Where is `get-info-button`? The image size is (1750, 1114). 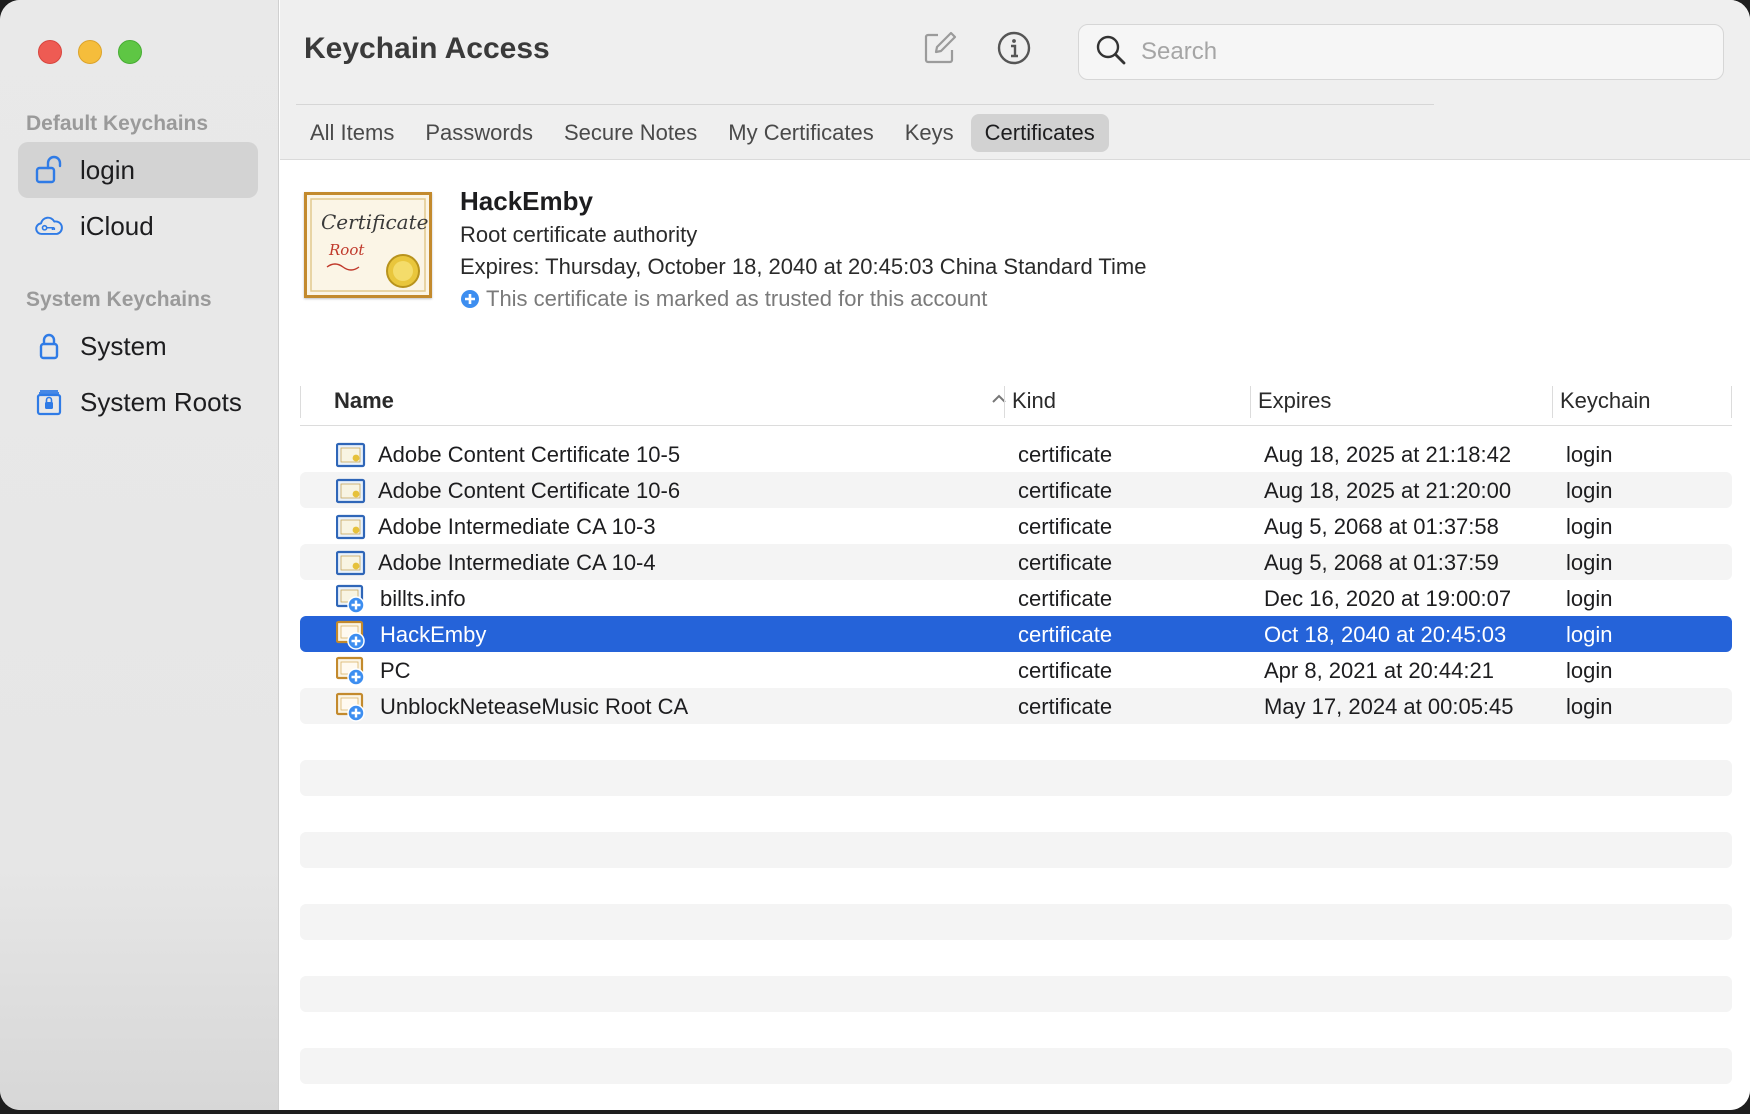 get-info-button is located at coordinates (1014, 50).